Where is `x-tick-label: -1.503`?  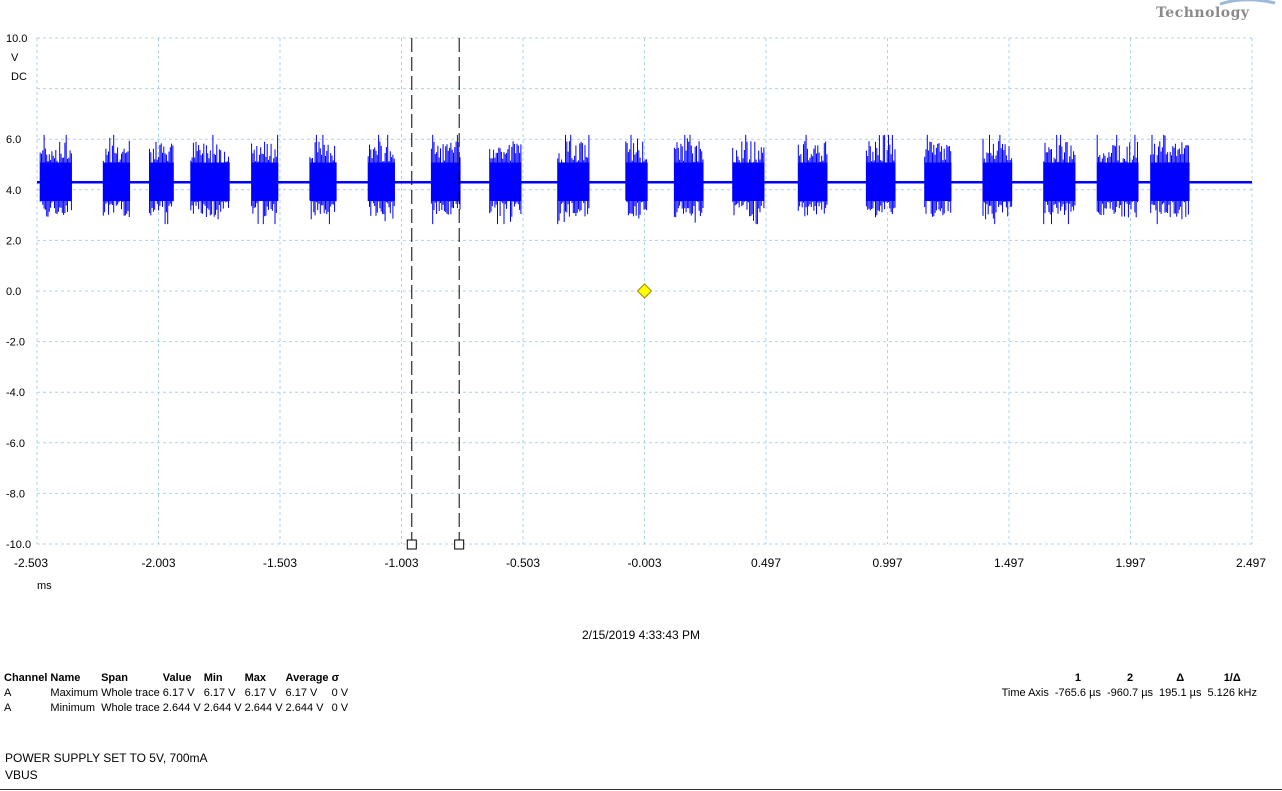
x-tick-label: -1.503 is located at coordinates (280, 563).